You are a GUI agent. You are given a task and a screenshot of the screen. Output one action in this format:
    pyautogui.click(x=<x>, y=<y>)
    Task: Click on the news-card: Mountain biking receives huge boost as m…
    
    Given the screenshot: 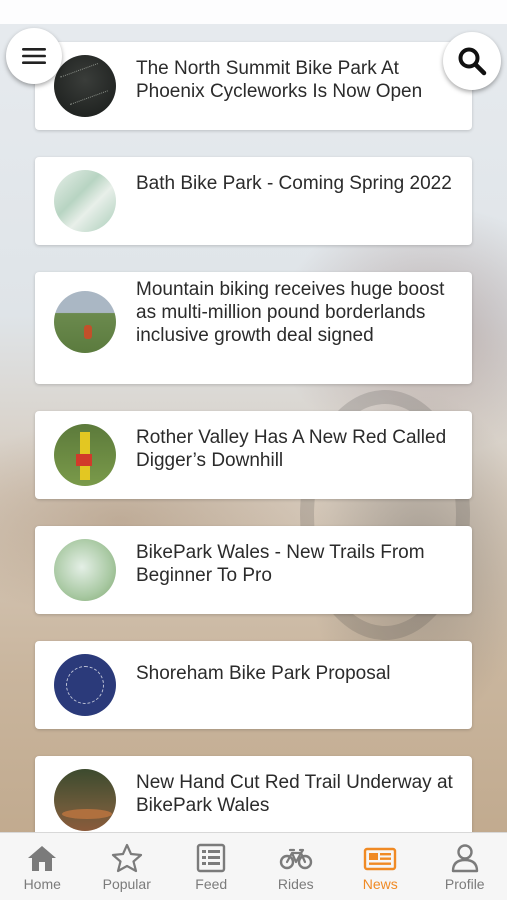 What is the action you would take?
    pyautogui.click(x=253, y=328)
    